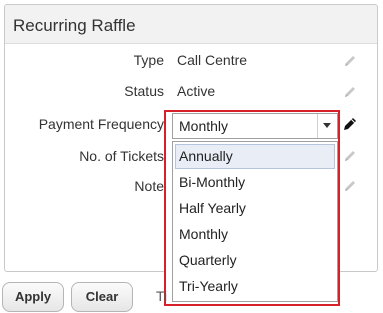  Describe the element at coordinates (255, 126) in the screenshot. I see `payment-frequency-select: Monthly` at that location.